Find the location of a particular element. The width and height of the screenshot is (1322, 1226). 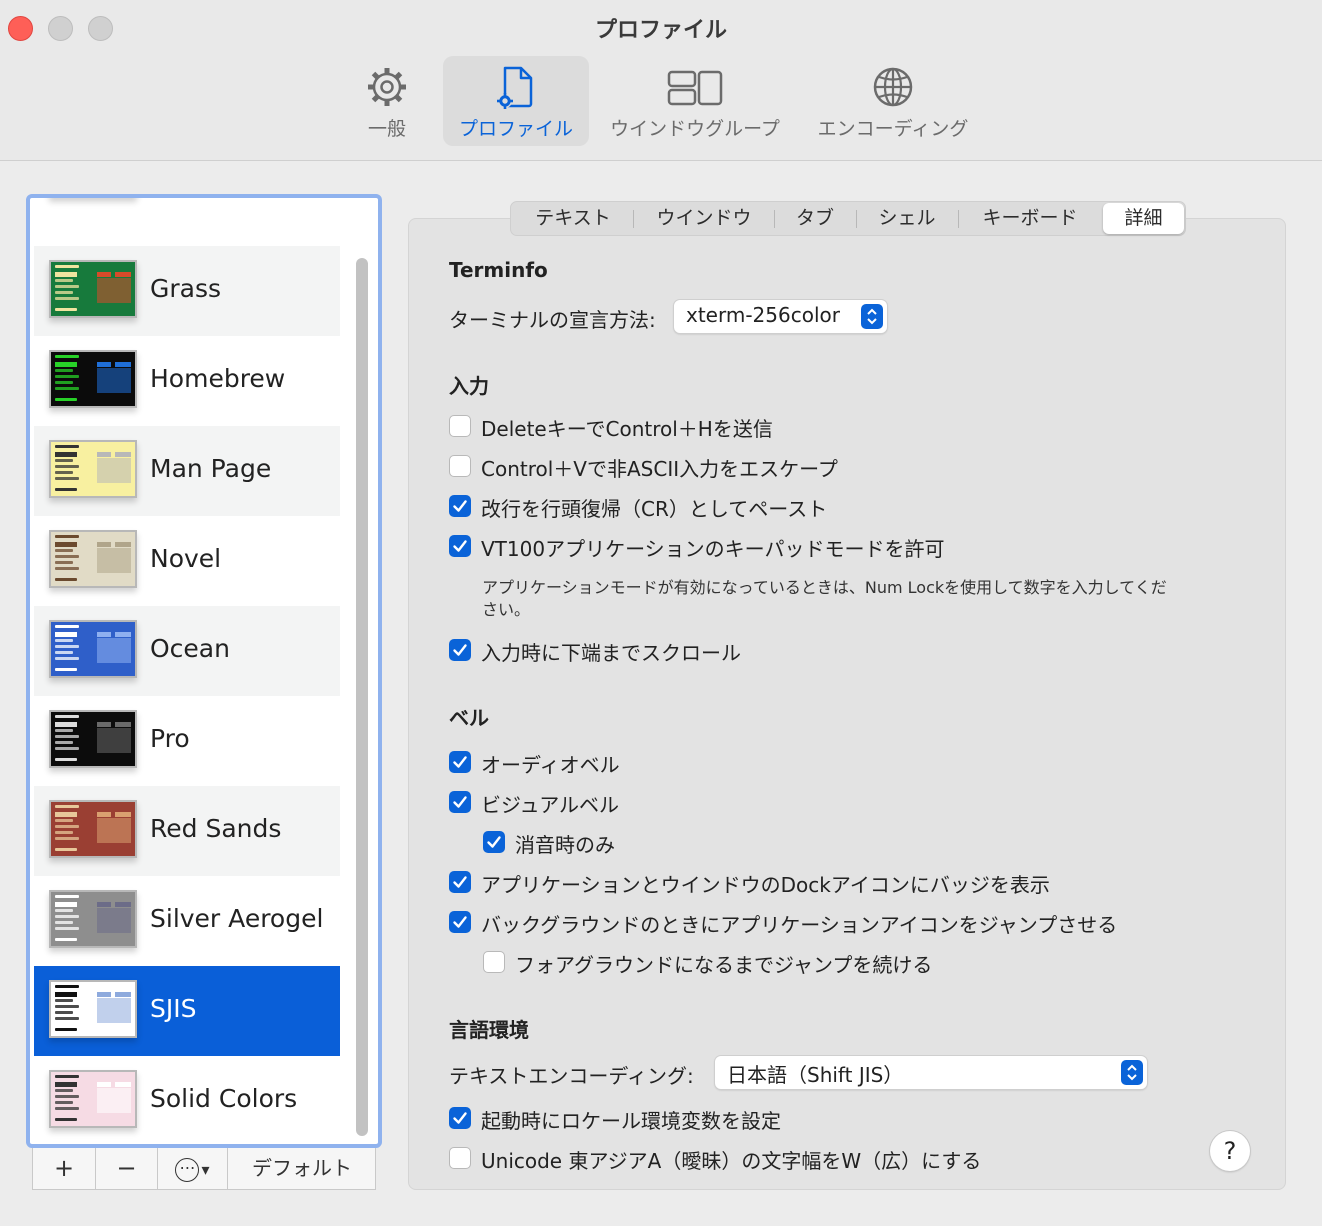

bounce-until-foreground-checkbox is located at coordinates (494, 962).